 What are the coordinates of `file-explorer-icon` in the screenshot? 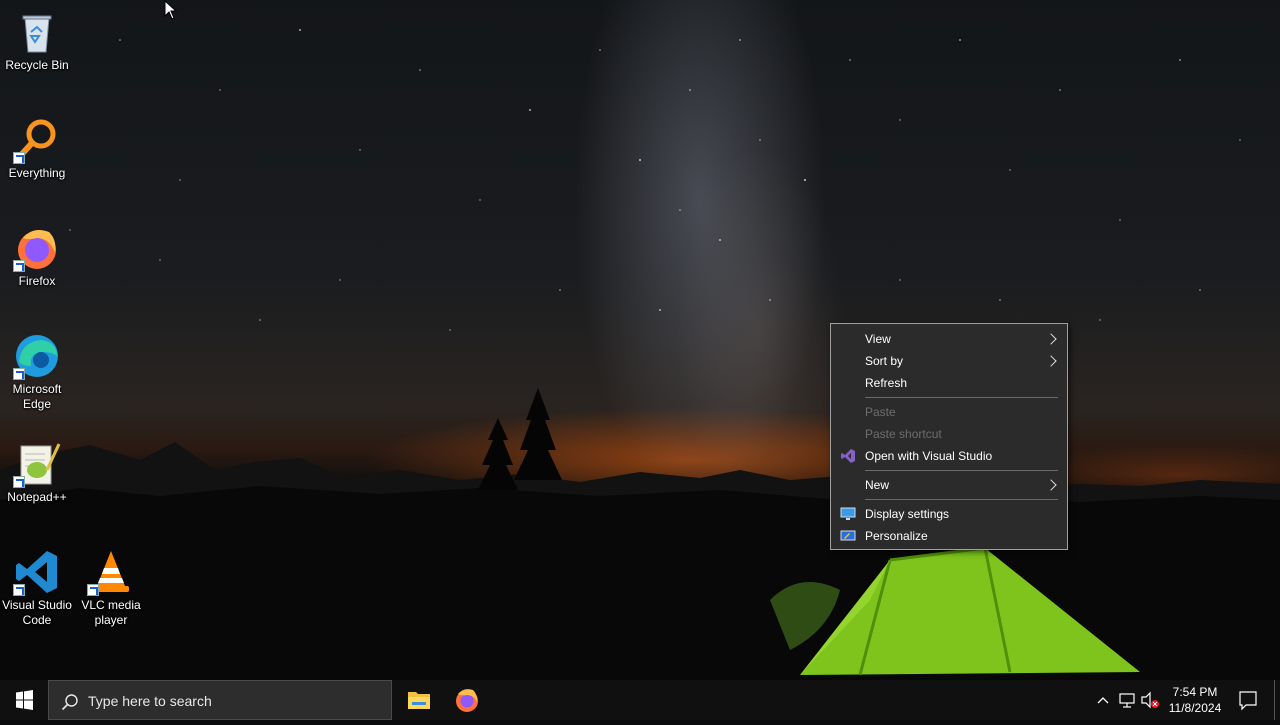 It's located at (419, 700).